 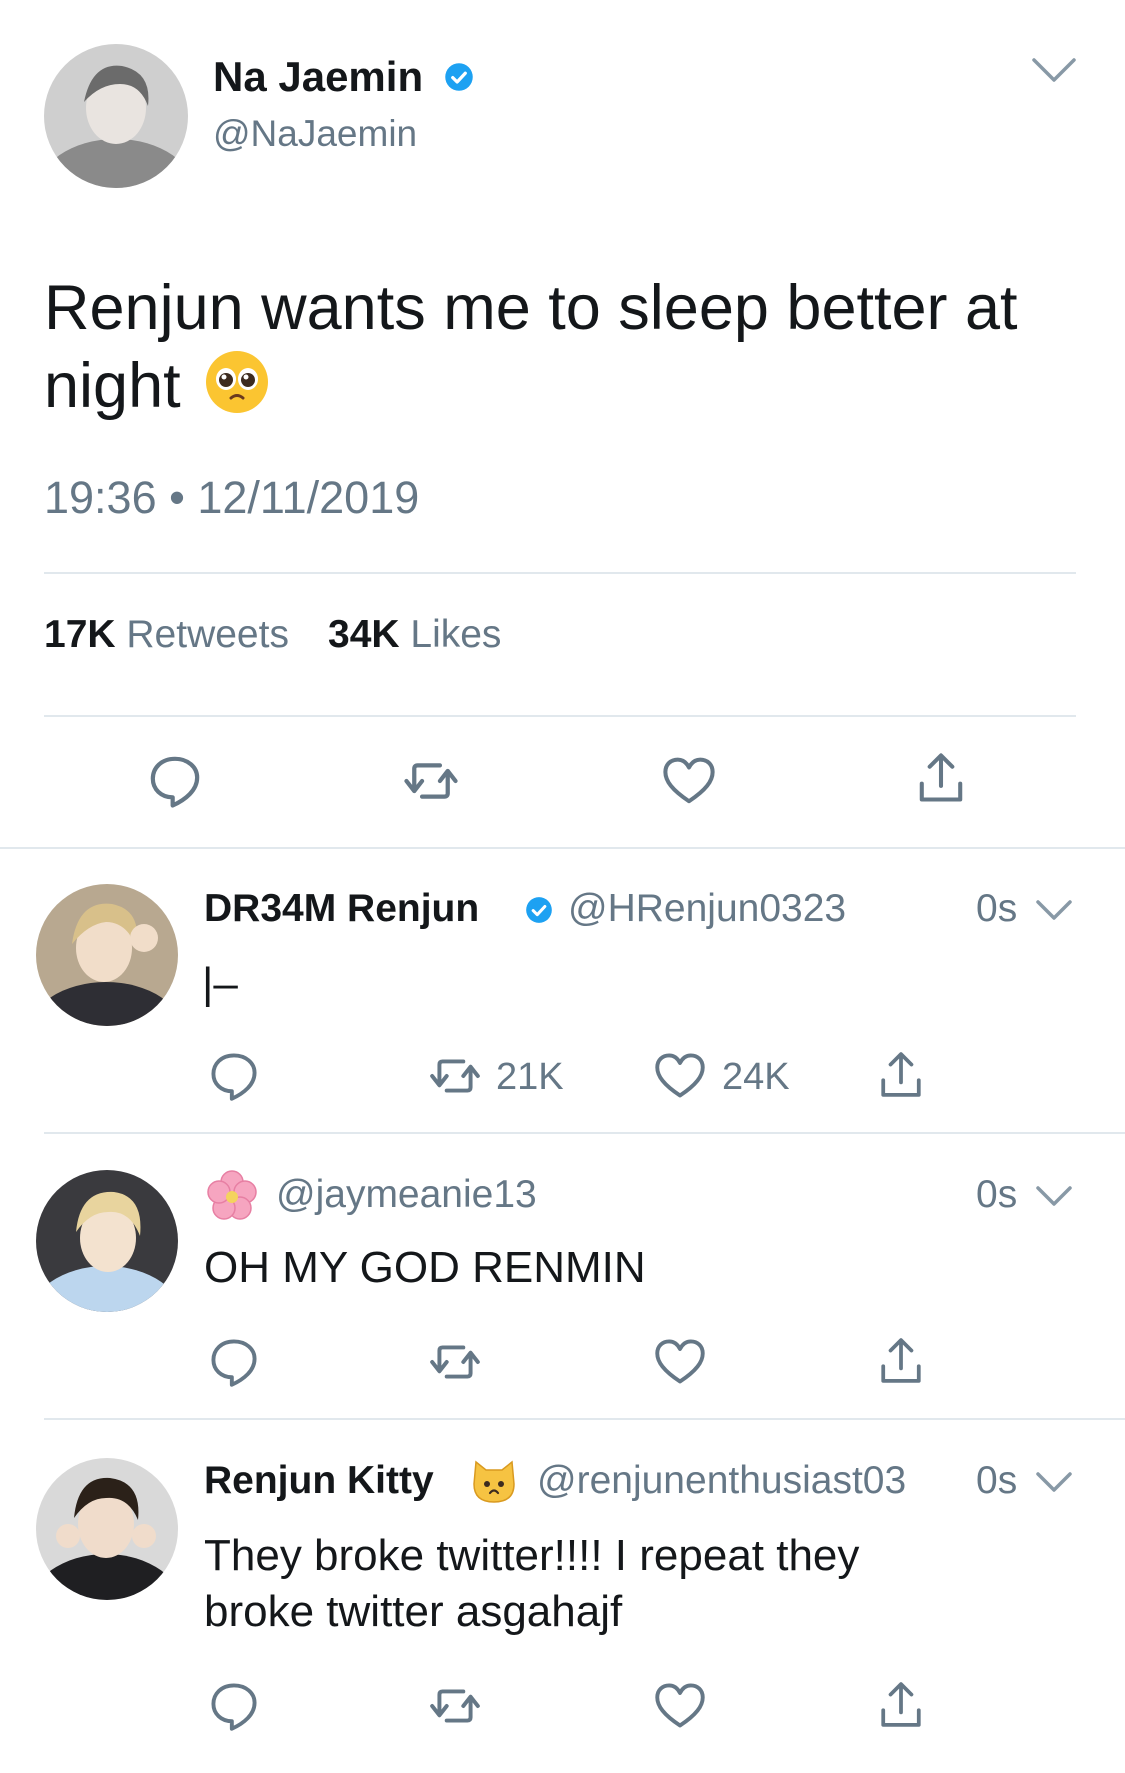 I want to click on reply-author-name: DR34M Renjun, so click(x=341, y=909).